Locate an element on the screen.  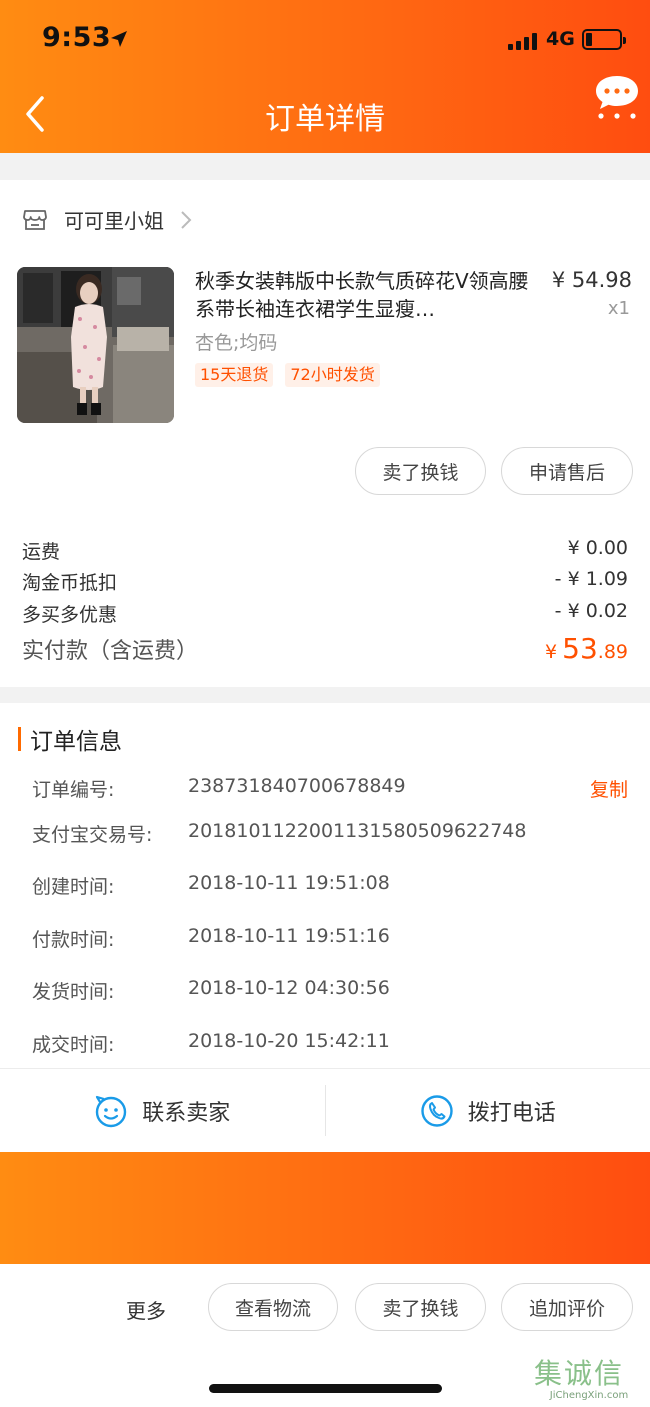
info-value: 2018101122001131580509622748 is located at coordinates (357, 831).